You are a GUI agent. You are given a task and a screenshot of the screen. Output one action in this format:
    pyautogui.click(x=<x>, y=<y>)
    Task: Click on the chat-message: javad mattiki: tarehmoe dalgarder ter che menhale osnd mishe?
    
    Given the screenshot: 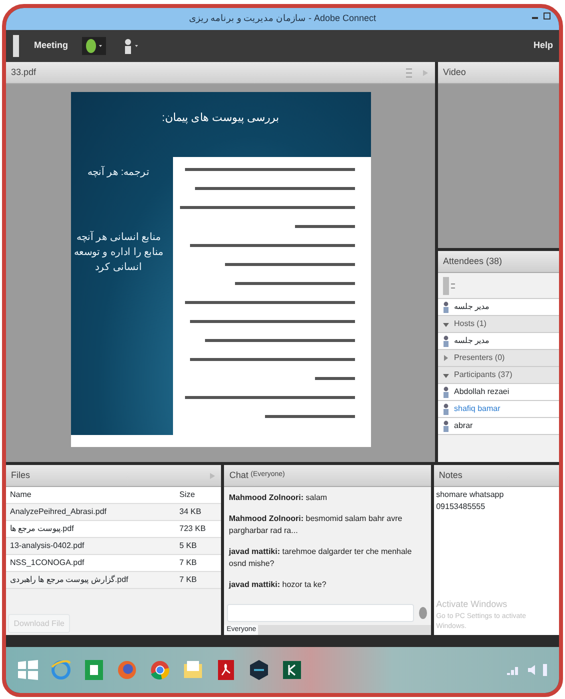 What is the action you would take?
    pyautogui.click(x=320, y=558)
    